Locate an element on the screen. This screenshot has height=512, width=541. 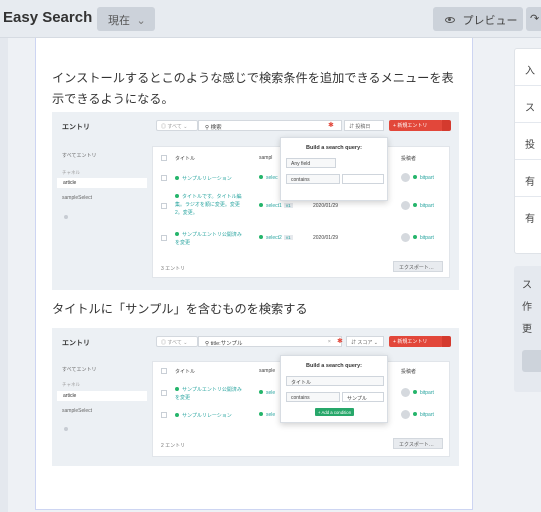
mock-sort-button: ⇵ 投稿日 is located at coordinates (364, 125).